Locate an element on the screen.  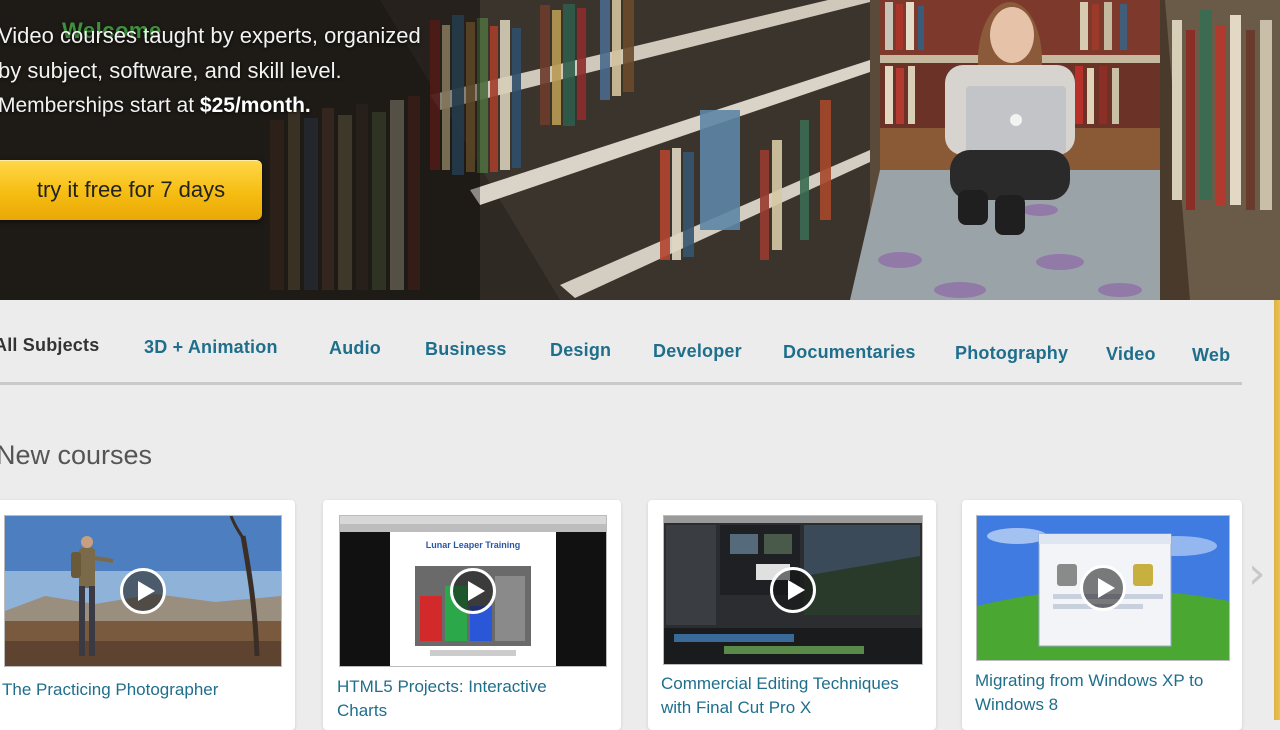
nav-audio: Audio is located at coordinates (355, 348).